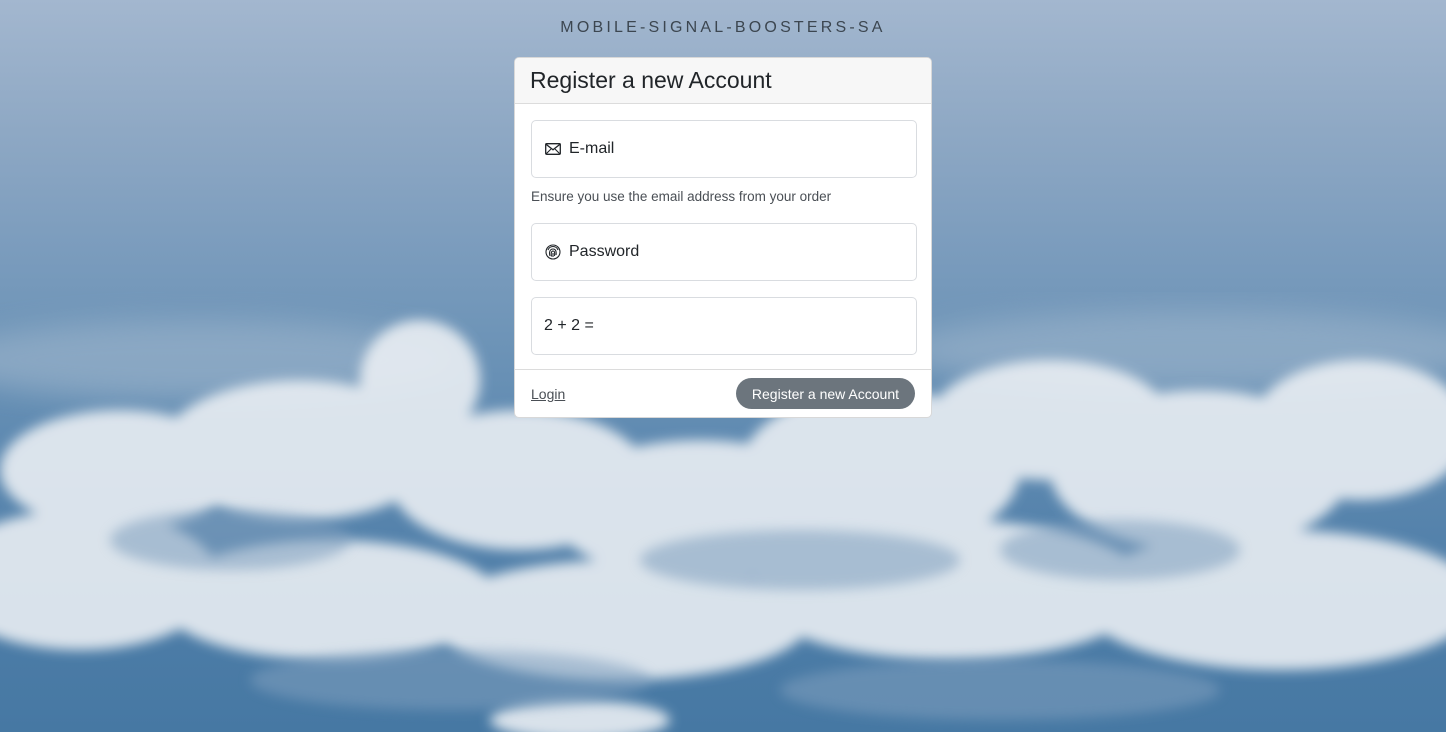  I want to click on register-button: Register a new Account, so click(825, 393).